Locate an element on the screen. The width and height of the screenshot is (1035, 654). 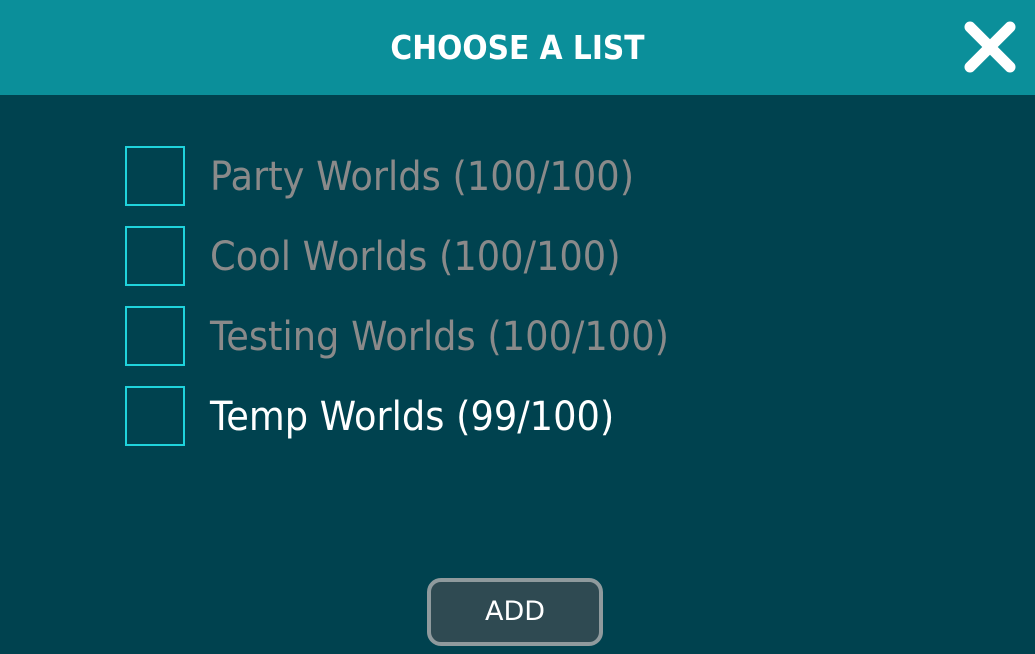
list-item-temp-worlds: Temp Worlds (99/100) is located at coordinates (475, 416).